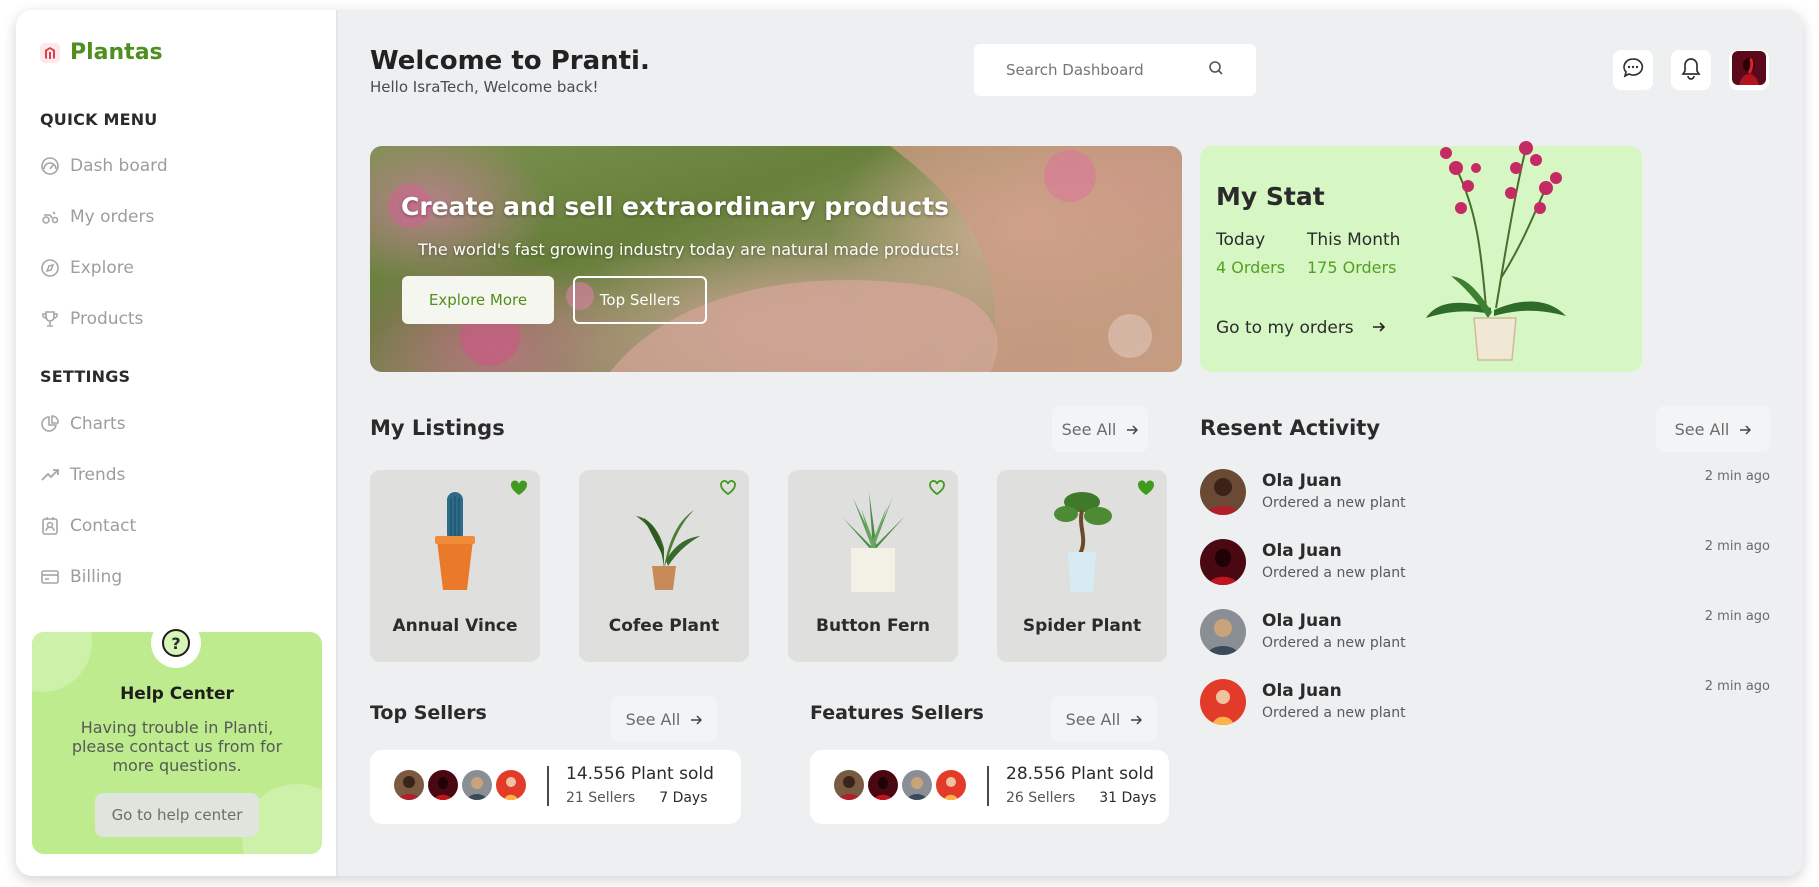 The width and height of the screenshot is (1819, 887). I want to click on chat-icon, so click(1633, 70).